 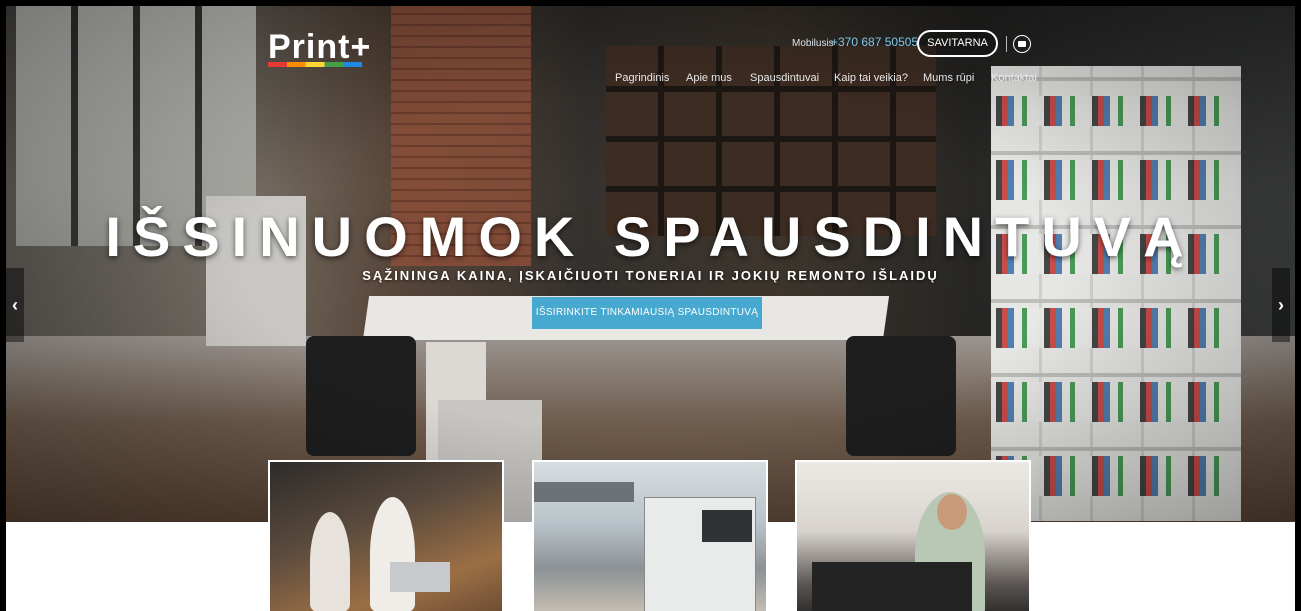 I want to click on choose-printer-button: IŠSIRINKITE TINKAMIAUSIĄ SPAUSDINTUVĄ, so click(x=647, y=313).